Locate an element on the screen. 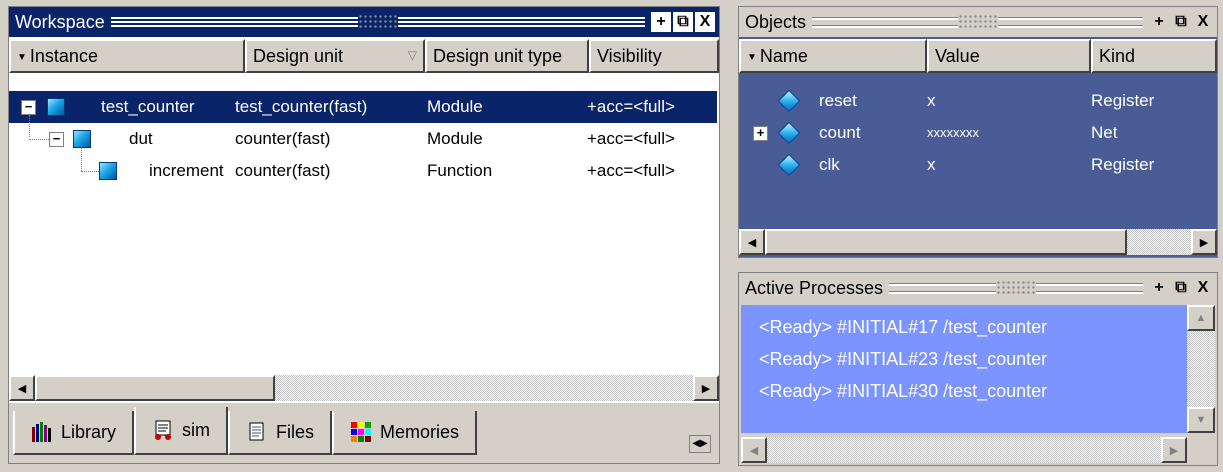  object-kind: Net is located at coordinates (1104, 132).